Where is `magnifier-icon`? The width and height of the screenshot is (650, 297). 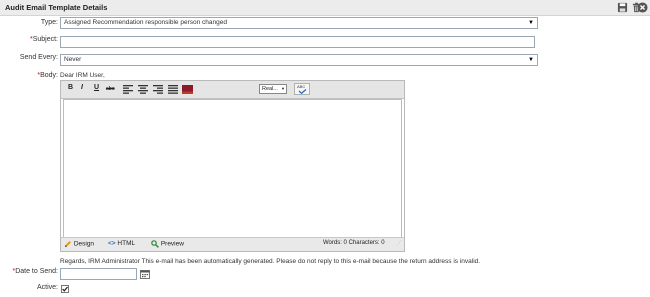 magnifier-icon is located at coordinates (155, 244).